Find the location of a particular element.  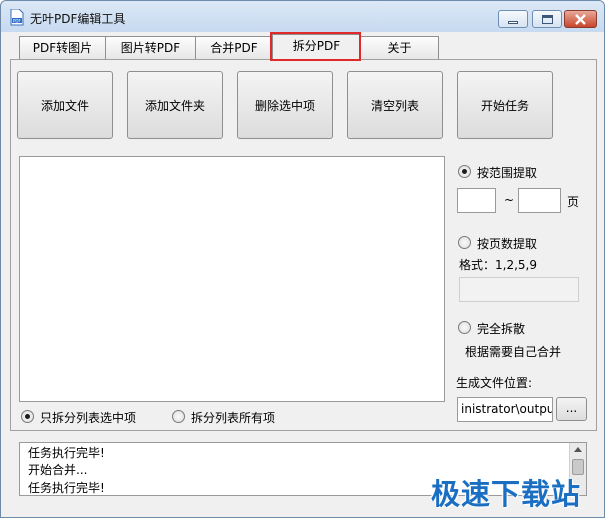

watermark-logo: 极速下载站 is located at coordinates (506, 494).